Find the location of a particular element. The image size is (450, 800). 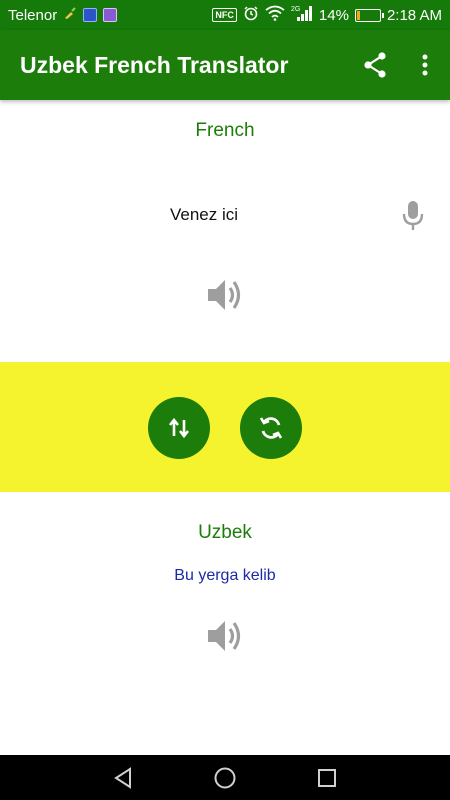

recents-button is located at coordinates (327, 778).